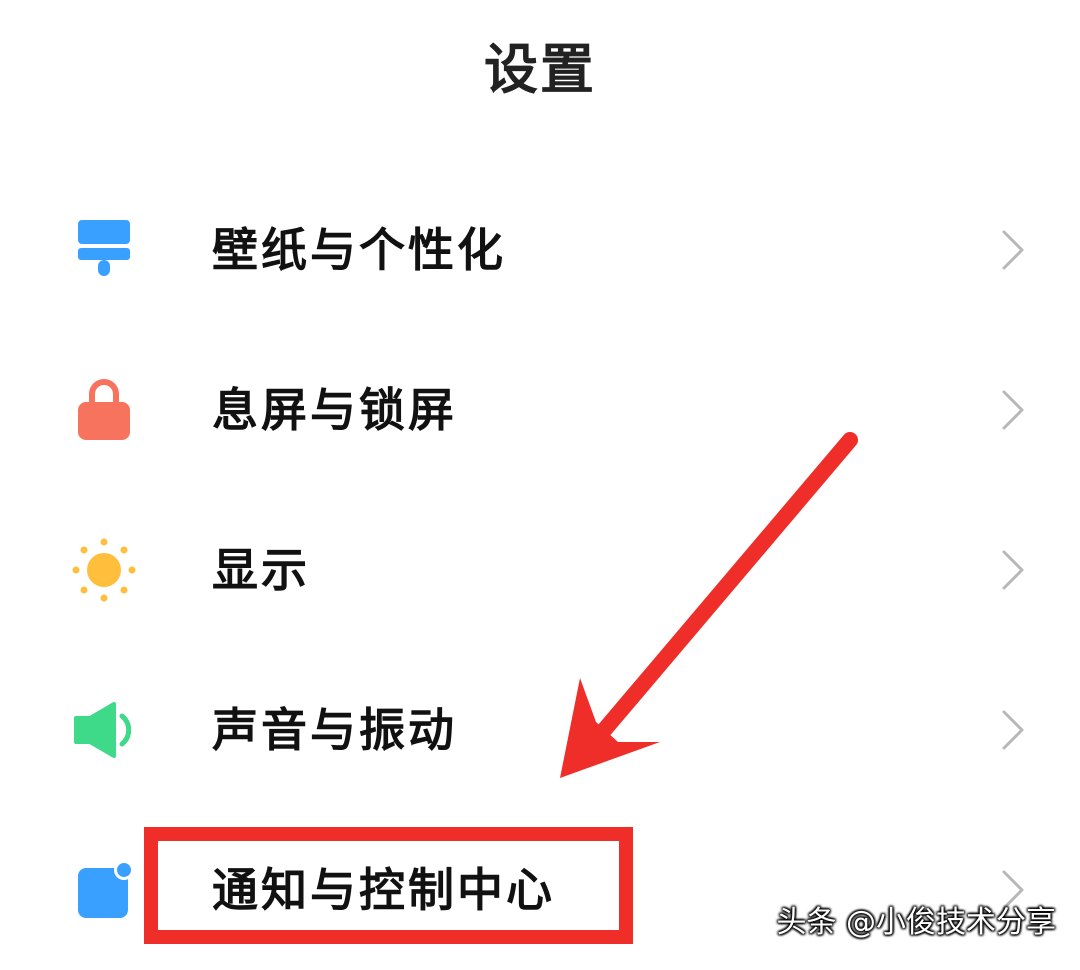 The width and height of the screenshot is (1080, 970). Describe the element at coordinates (388, 885) in the screenshot. I see `highlight-box` at that location.